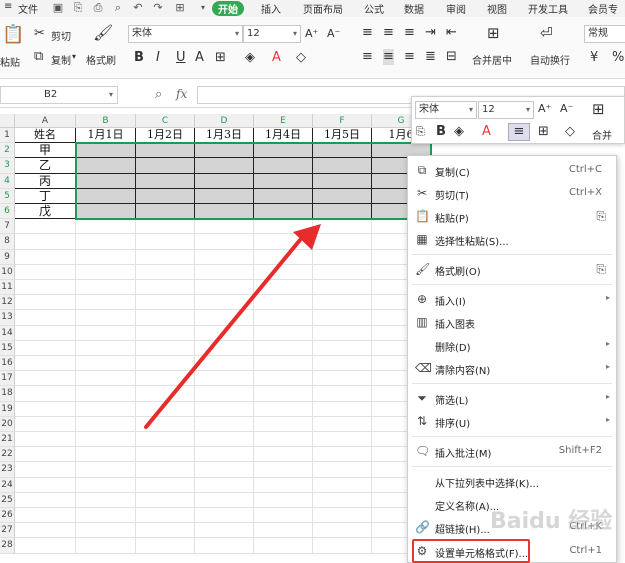 The width and height of the screenshot is (625, 563). What do you see at coordinates (512, 270) in the screenshot?
I see `menu-item-format-painter: 🖌 格式刷(O) ⎘` at bounding box center [512, 270].